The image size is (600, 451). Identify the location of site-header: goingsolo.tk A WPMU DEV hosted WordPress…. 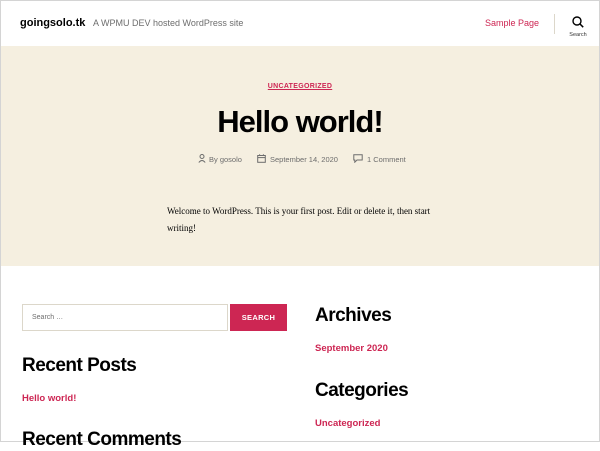
(300, 23).